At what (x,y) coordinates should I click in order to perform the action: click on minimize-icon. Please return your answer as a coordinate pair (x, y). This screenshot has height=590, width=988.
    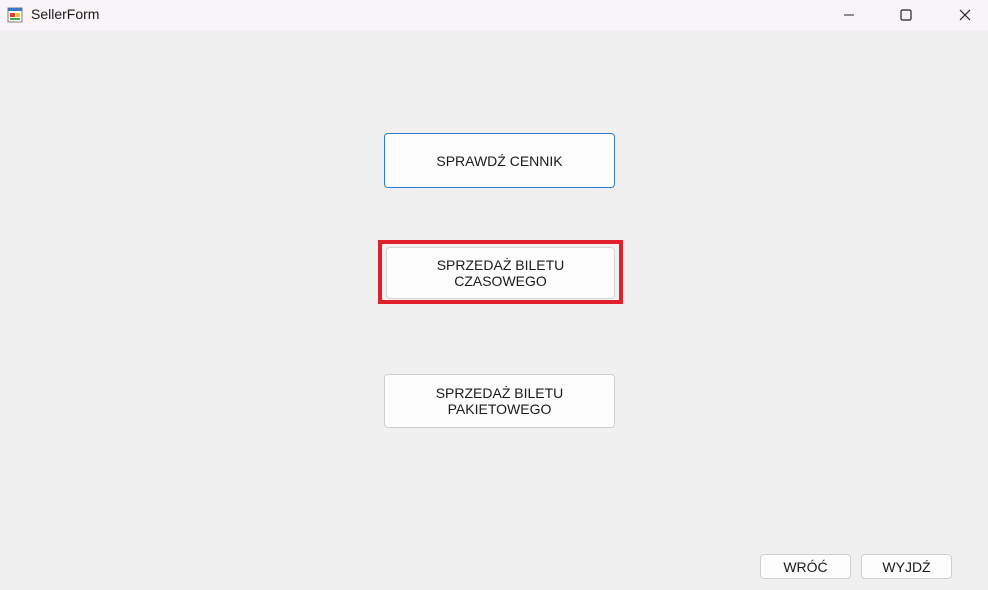
    Looking at the image, I should click on (849, 15).